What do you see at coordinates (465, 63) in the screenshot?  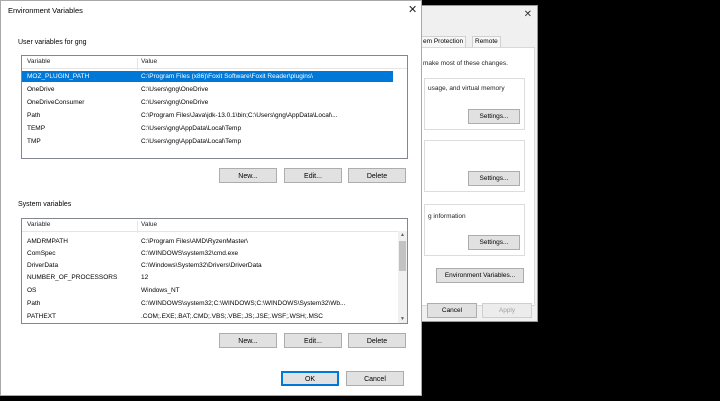 I see `admin-notice: make most of these changes.` at bounding box center [465, 63].